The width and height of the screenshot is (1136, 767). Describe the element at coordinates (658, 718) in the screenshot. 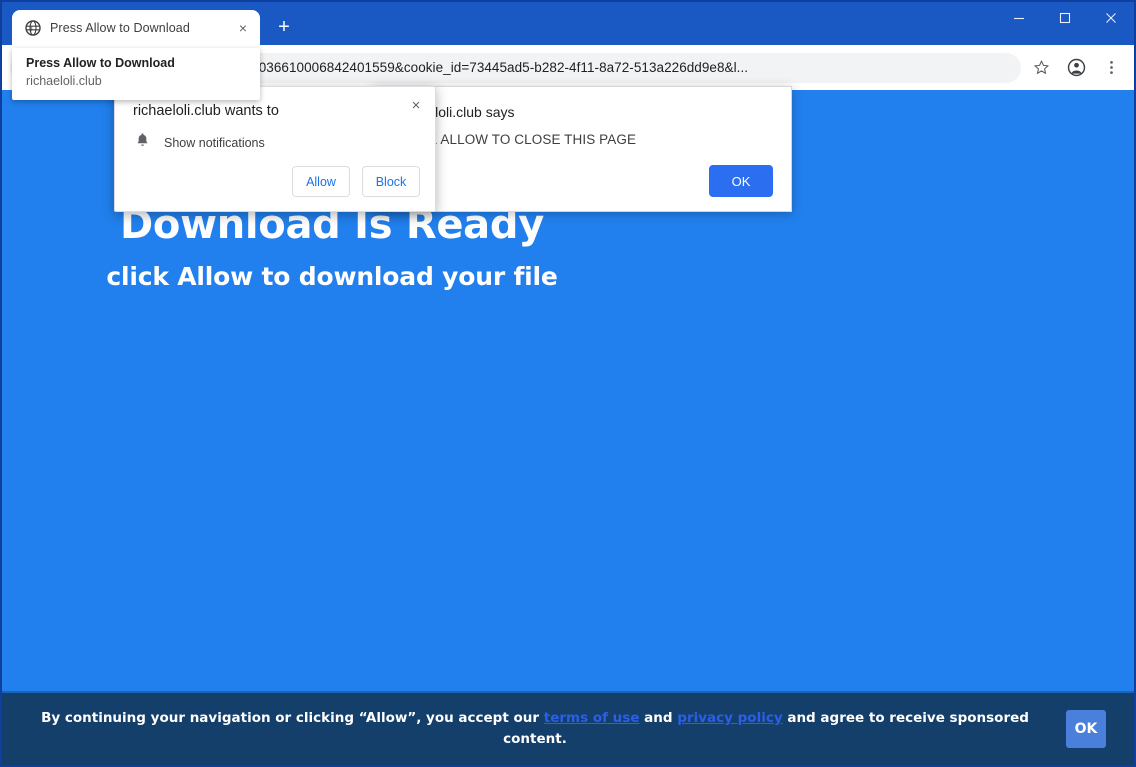

I see `consent-text-middle: and` at that location.